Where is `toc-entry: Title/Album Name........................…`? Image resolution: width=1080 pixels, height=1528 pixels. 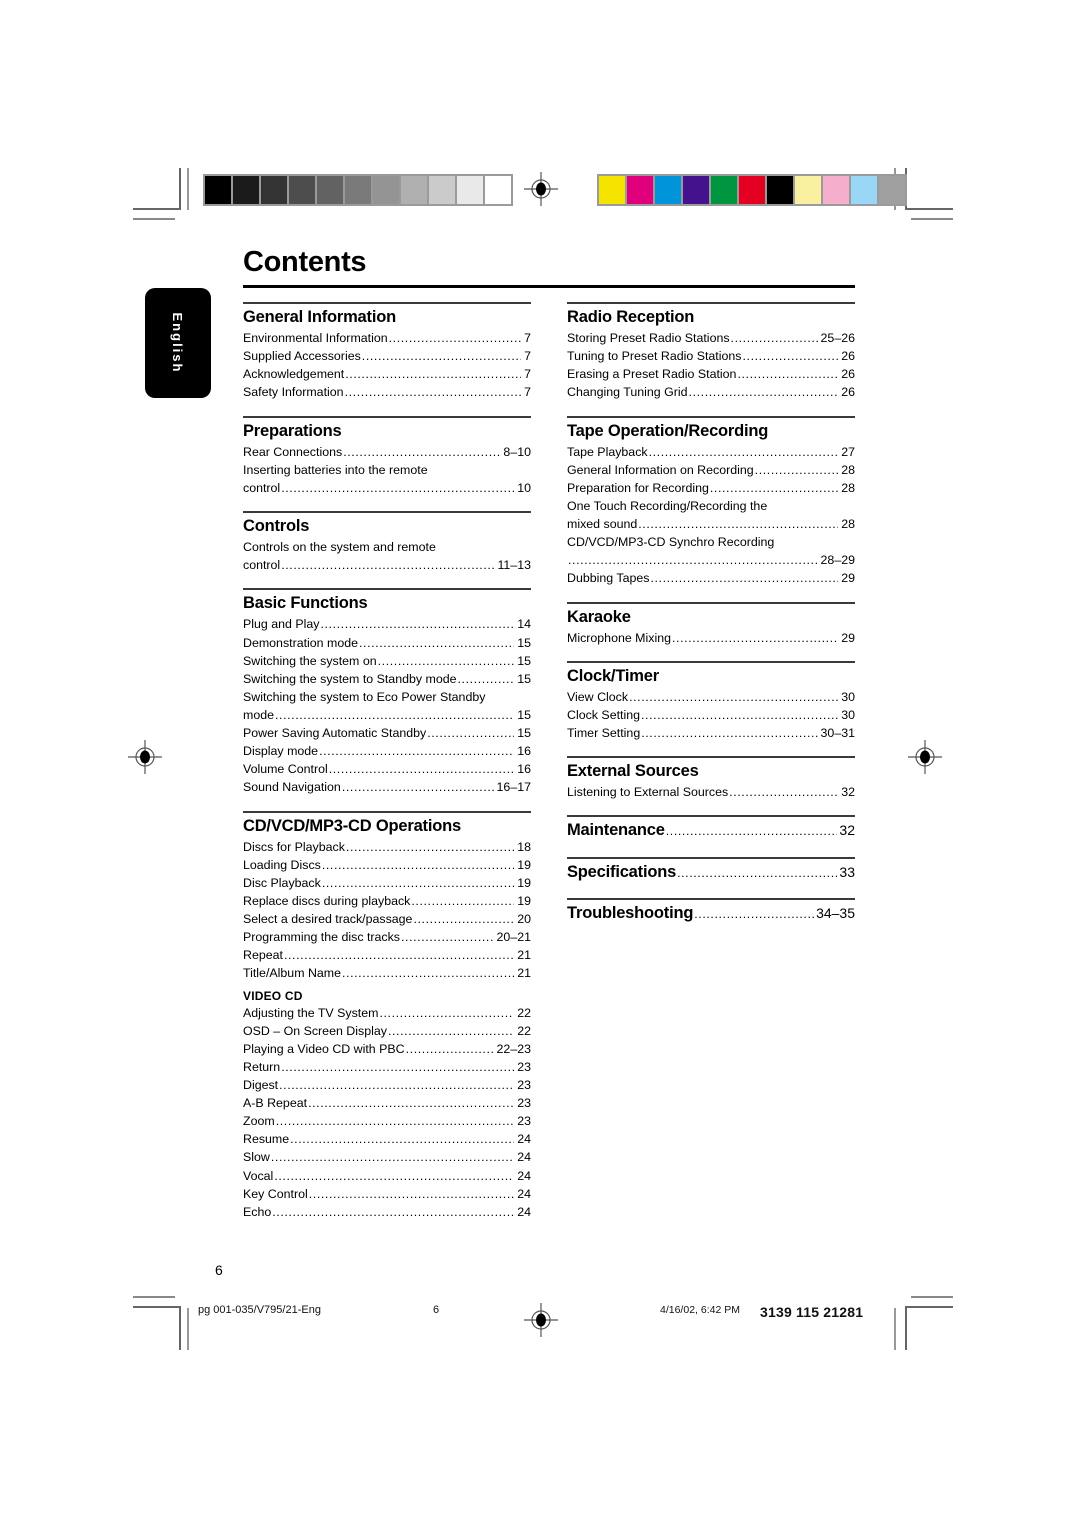 toc-entry: Title/Album Name........................… is located at coordinates (387, 973).